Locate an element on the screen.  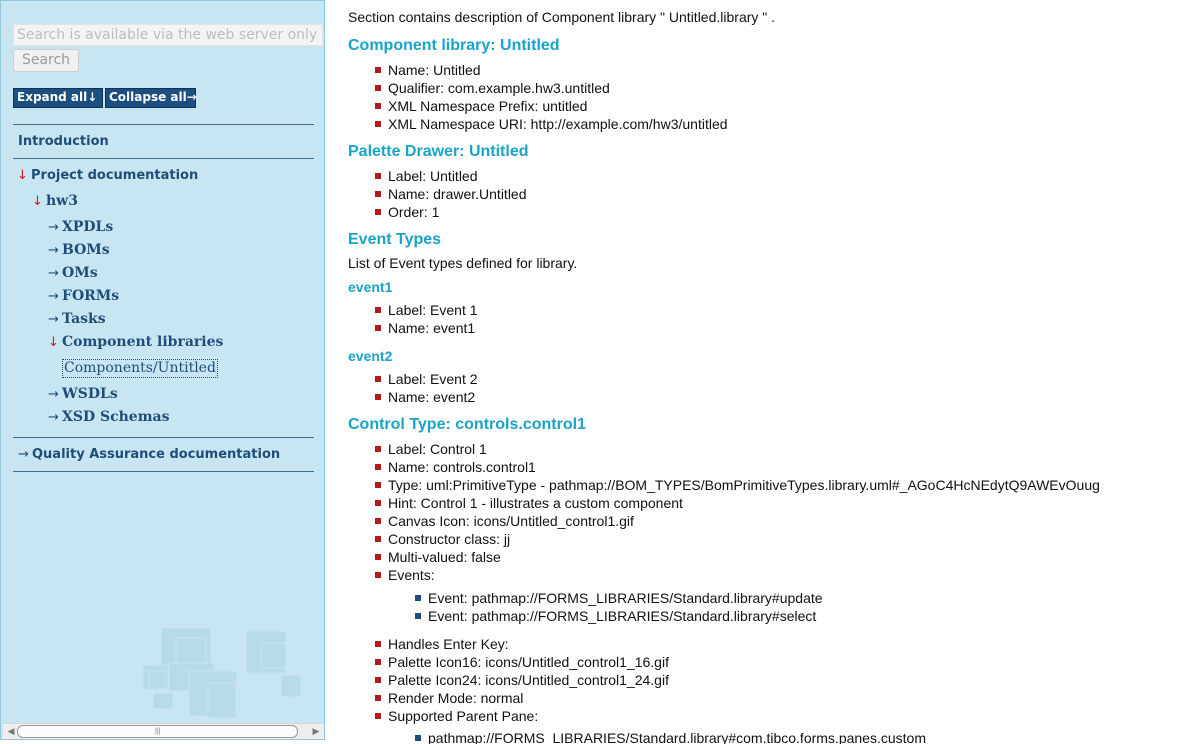
list-item: Canvas Icon: icons/Untitled_control1.gif is located at coordinates (504, 521).